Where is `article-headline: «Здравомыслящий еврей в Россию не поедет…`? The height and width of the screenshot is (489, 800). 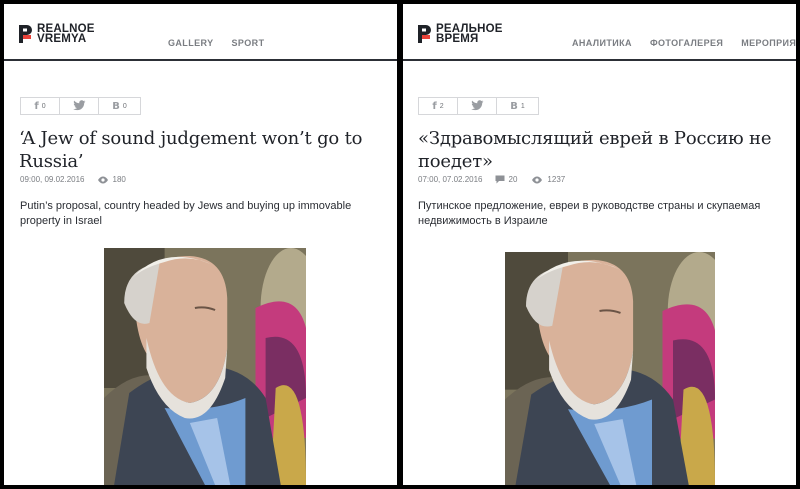
article-headline: «Здравомыслящий еврей в Россию не поедет… is located at coordinates (595, 150).